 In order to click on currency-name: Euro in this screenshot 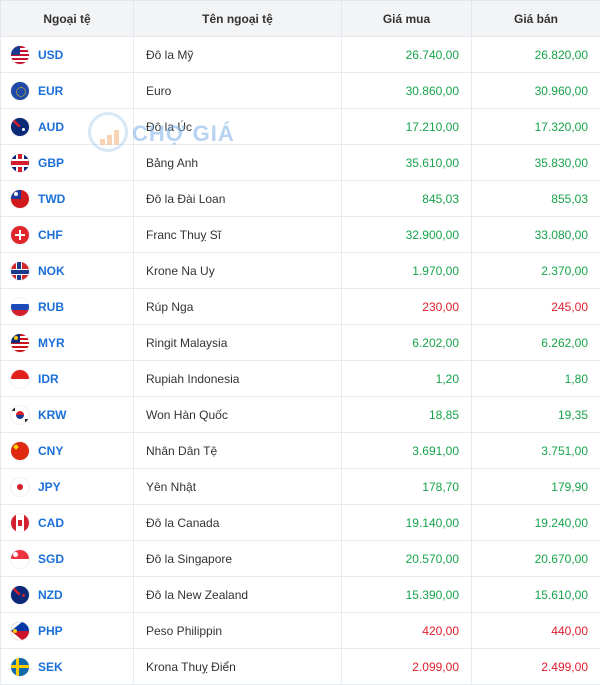, I will do `click(238, 91)`.